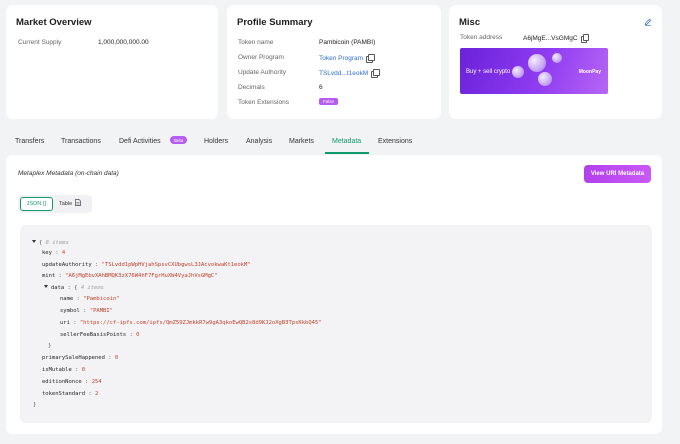 The image size is (680, 444). What do you see at coordinates (589, 72) in the screenshot?
I see `moonpay-logo: MoonPay` at bounding box center [589, 72].